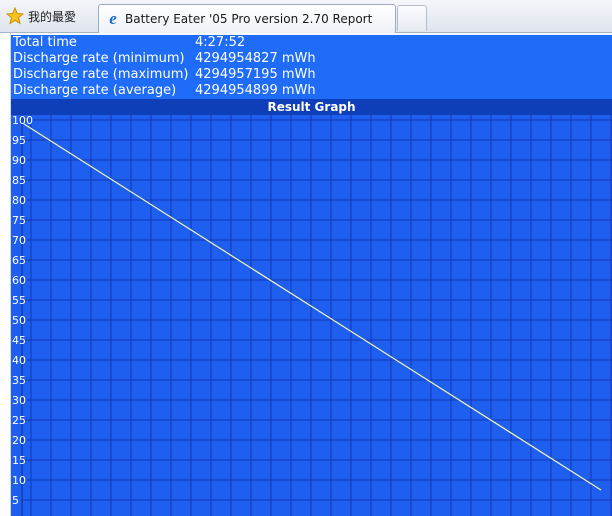  I want to click on stat-value: 4294954827 mWh, so click(255, 58).